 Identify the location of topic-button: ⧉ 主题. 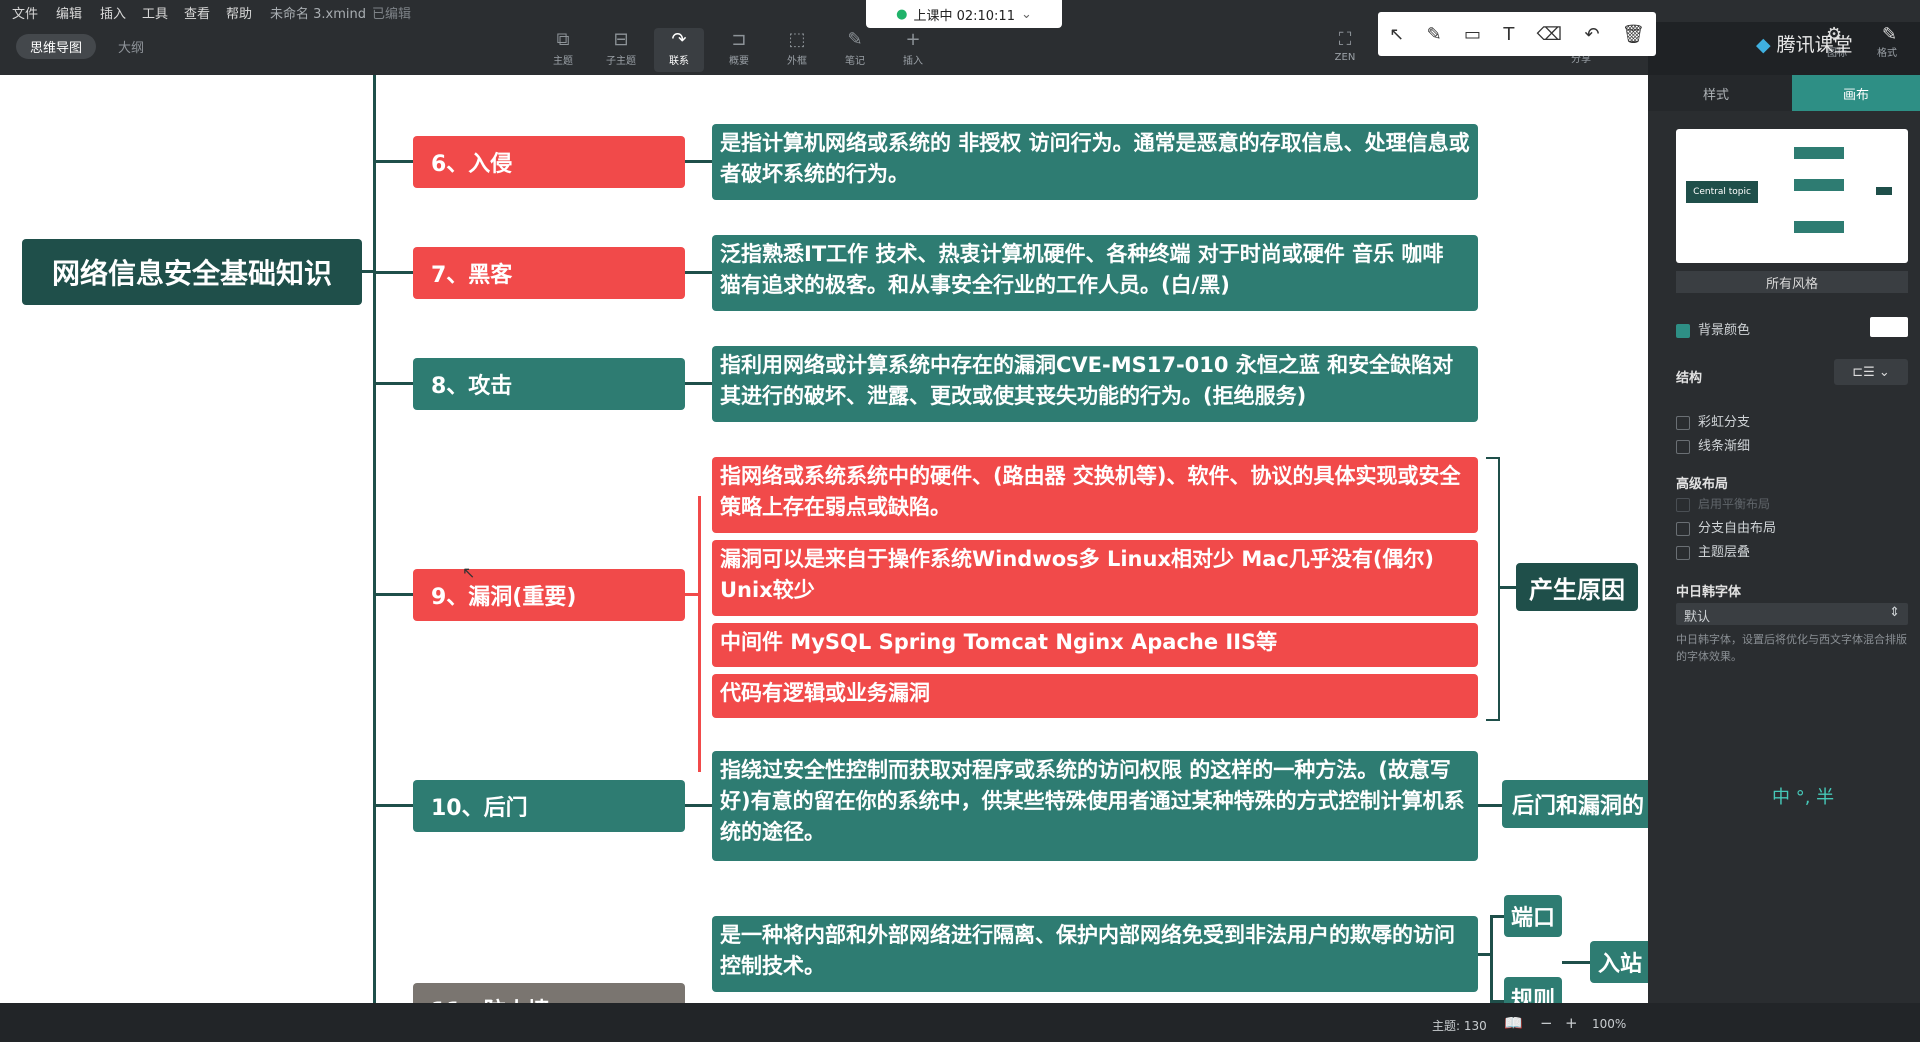
(563, 50).